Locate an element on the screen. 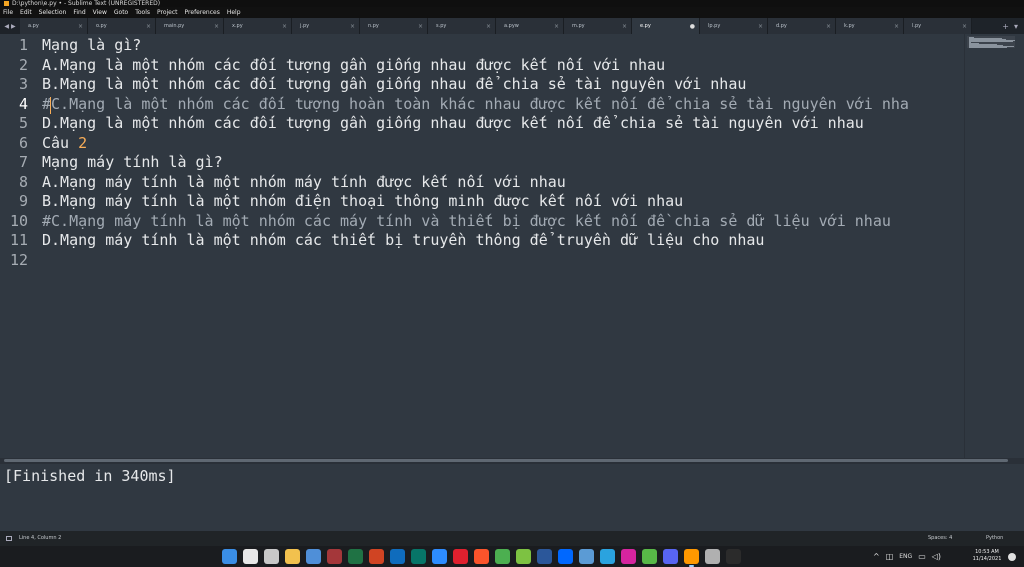  language-indicator: ENG is located at coordinates (905, 556).